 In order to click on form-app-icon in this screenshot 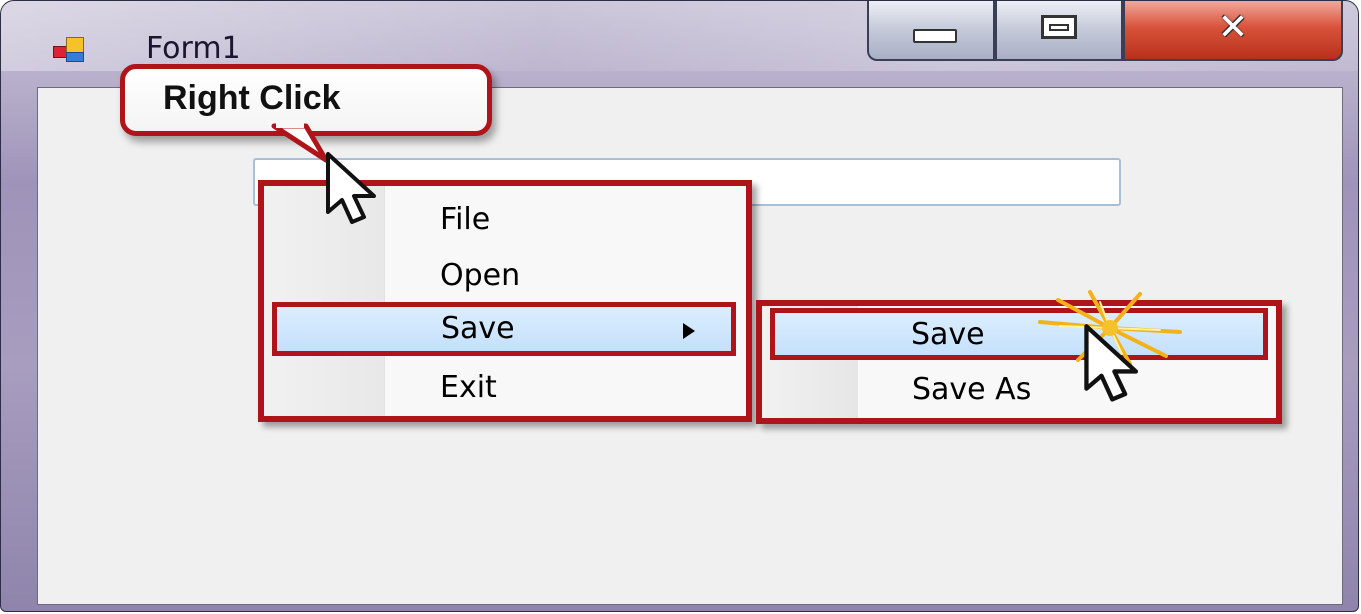, I will do `click(68, 50)`.